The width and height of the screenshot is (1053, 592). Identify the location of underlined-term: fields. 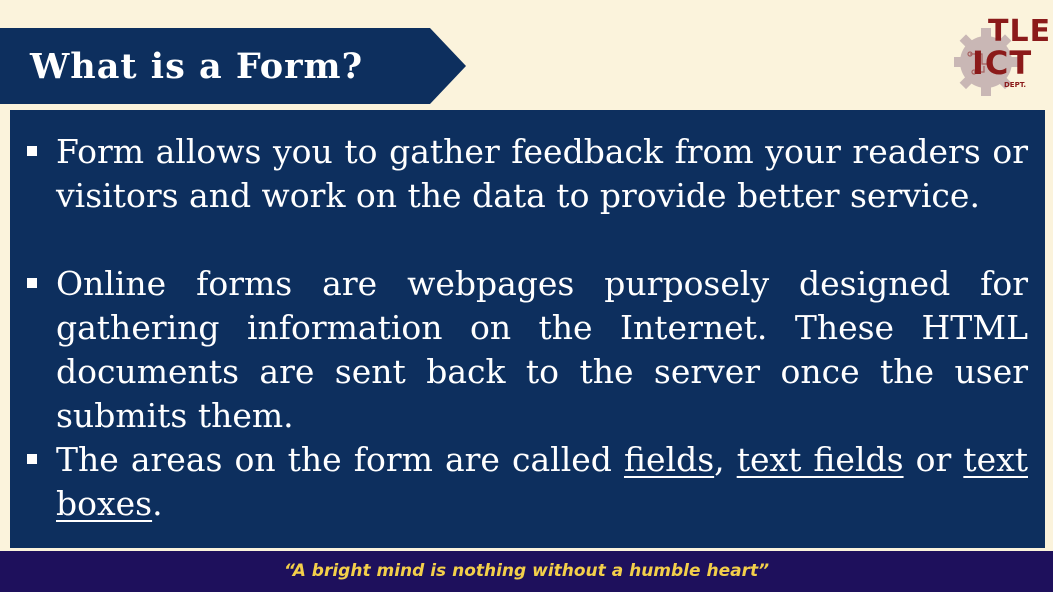
(669, 459).